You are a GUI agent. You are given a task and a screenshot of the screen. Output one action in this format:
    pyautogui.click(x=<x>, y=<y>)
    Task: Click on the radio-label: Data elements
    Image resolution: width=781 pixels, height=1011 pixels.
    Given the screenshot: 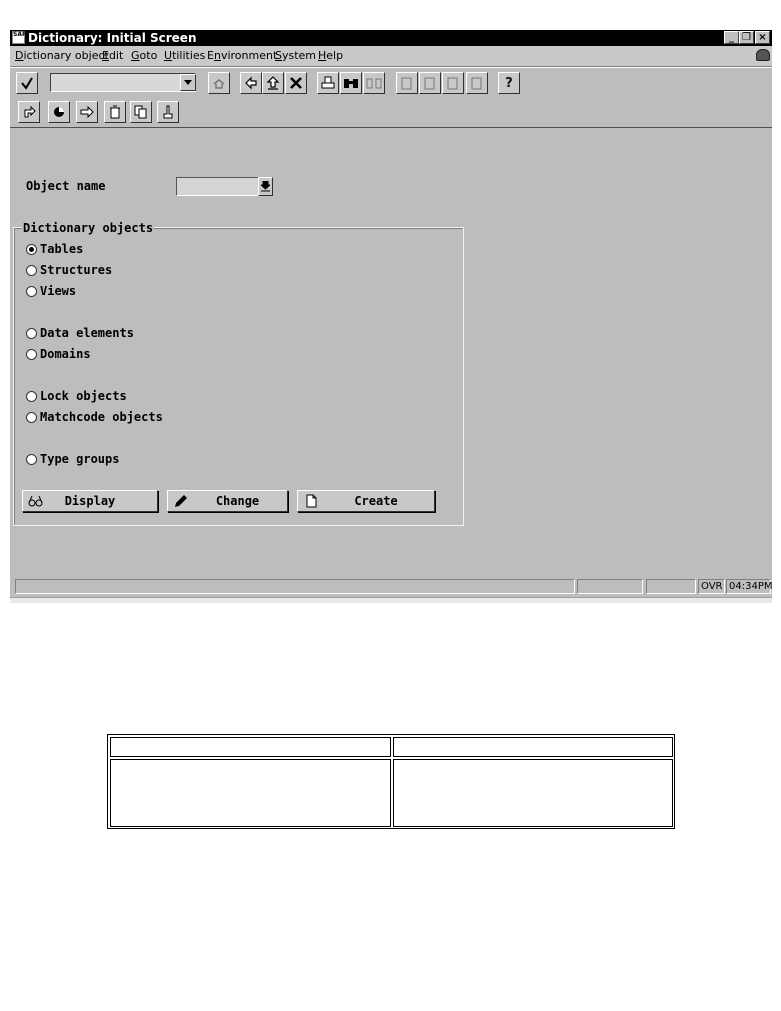 What is the action you would take?
    pyautogui.click(x=87, y=333)
    